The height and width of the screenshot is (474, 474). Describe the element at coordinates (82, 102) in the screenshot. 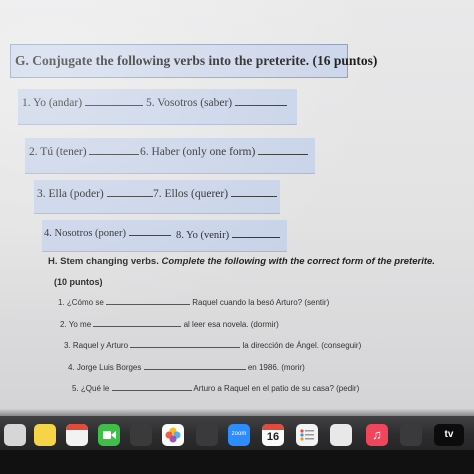

I see `verb-item-1: 1. Yo (andar)` at that location.